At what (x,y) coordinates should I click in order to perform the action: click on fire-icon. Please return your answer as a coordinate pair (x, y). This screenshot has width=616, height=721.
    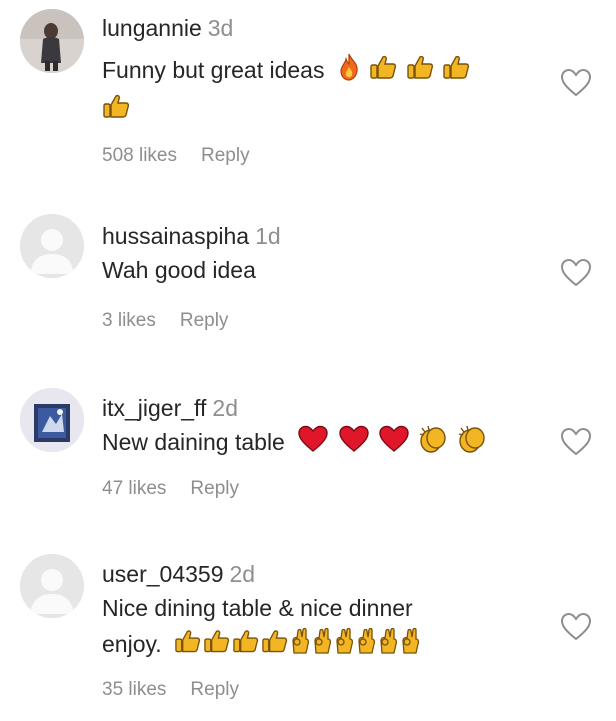
    Looking at the image, I should click on (349, 72).